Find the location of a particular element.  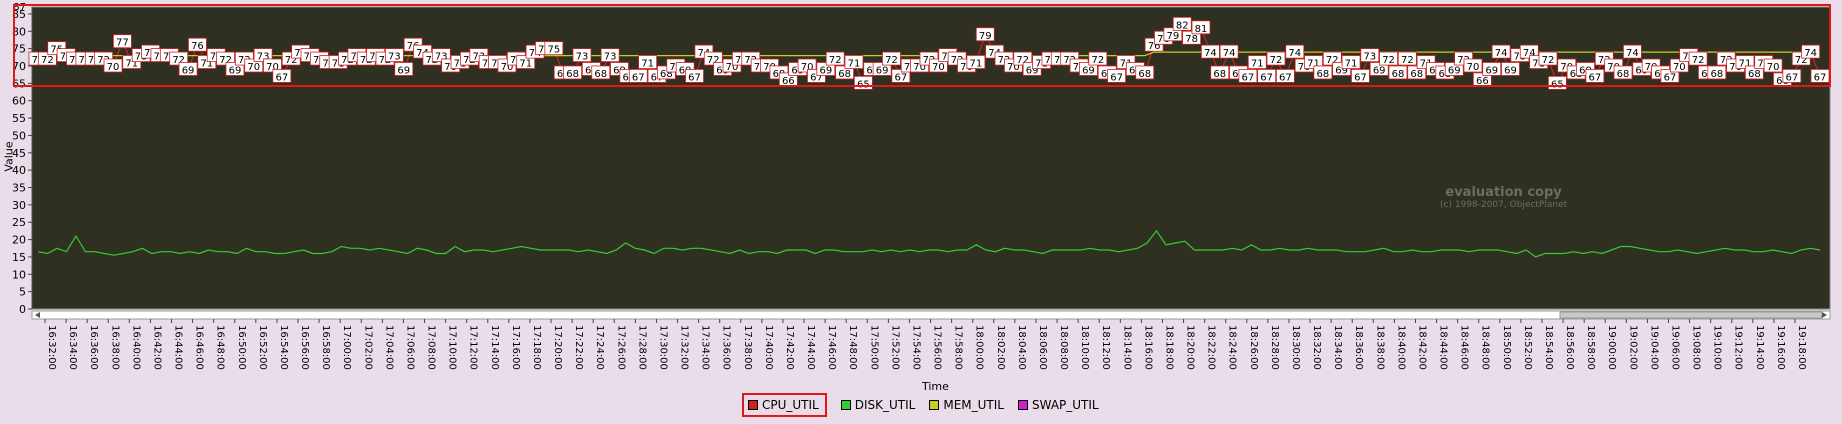

y-tick-label: 15 is located at coordinates (19, 257).